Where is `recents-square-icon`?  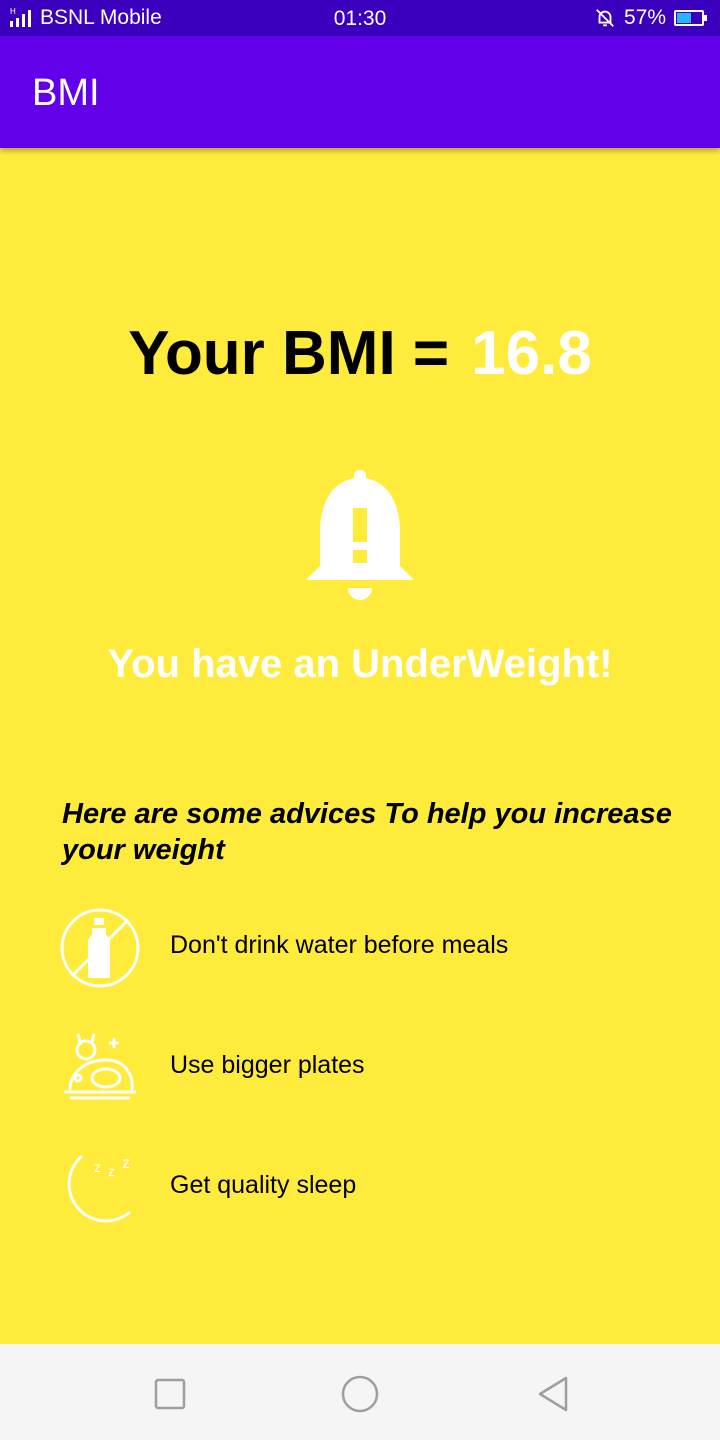
recents-square-icon is located at coordinates (170, 1394).